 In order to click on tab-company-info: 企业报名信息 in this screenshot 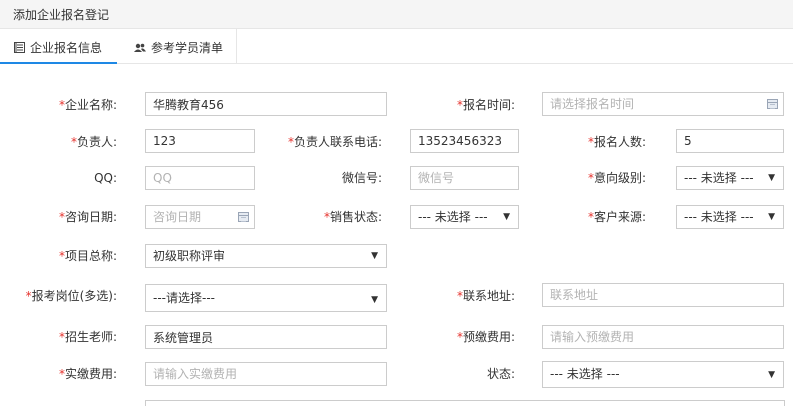, I will do `click(58, 46)`.